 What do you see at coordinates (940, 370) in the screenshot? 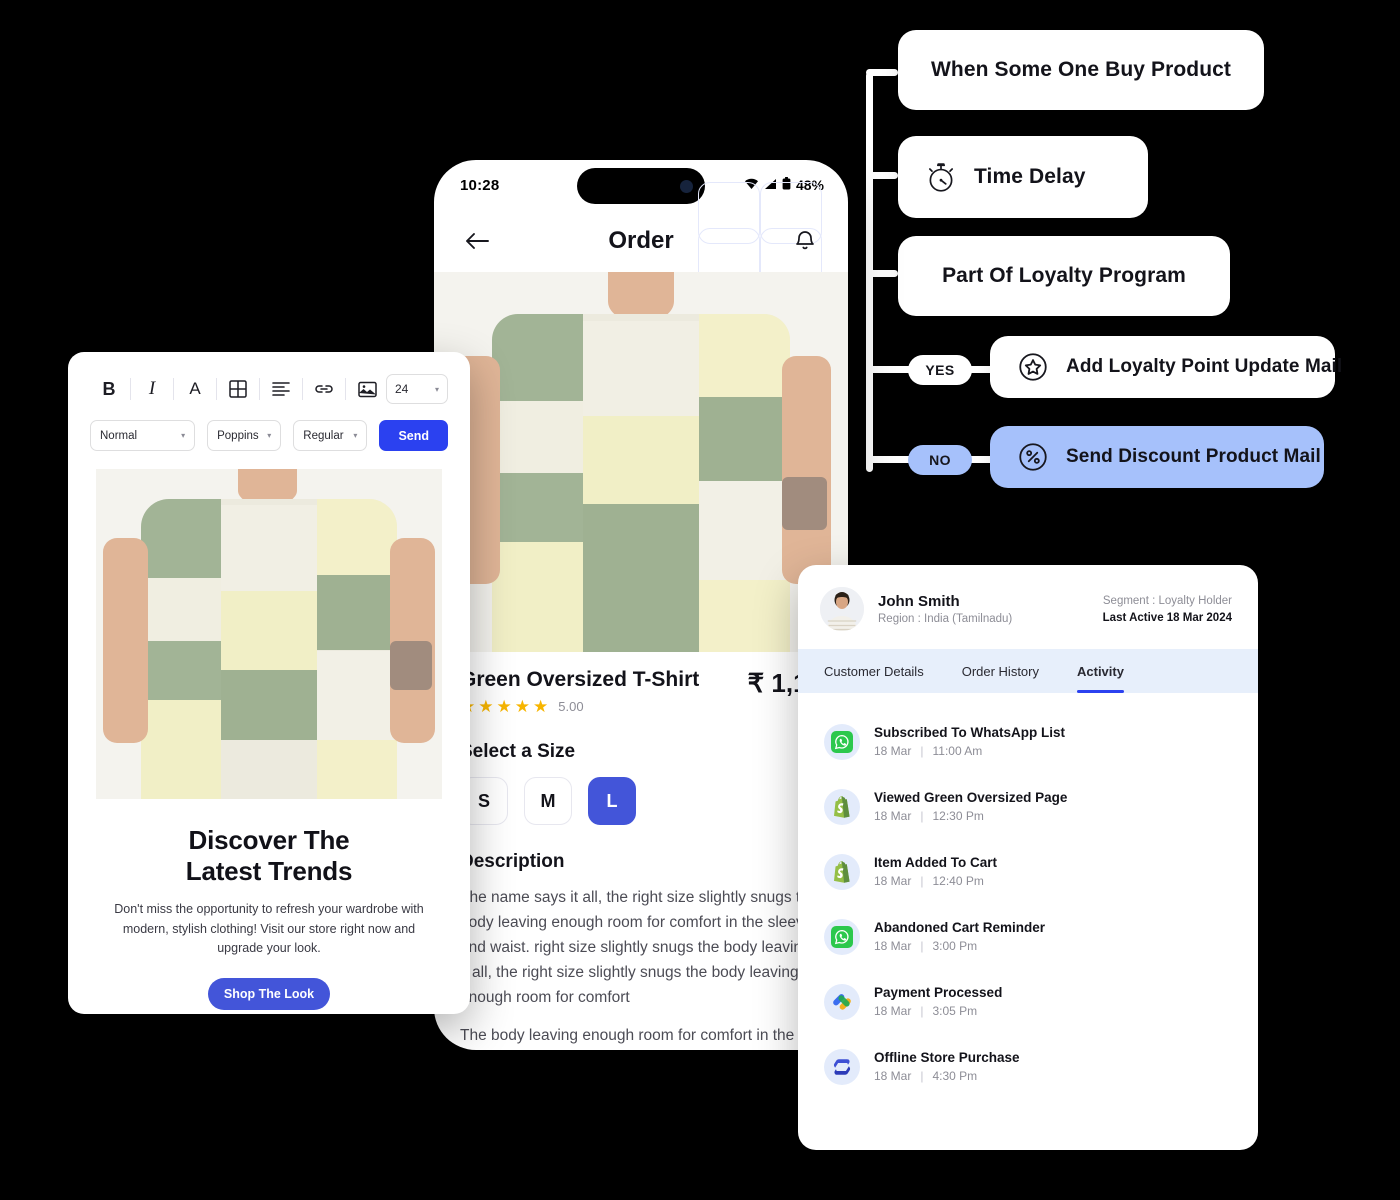
I see `branch-pill-label: YES` at bounding box center [940, 370].